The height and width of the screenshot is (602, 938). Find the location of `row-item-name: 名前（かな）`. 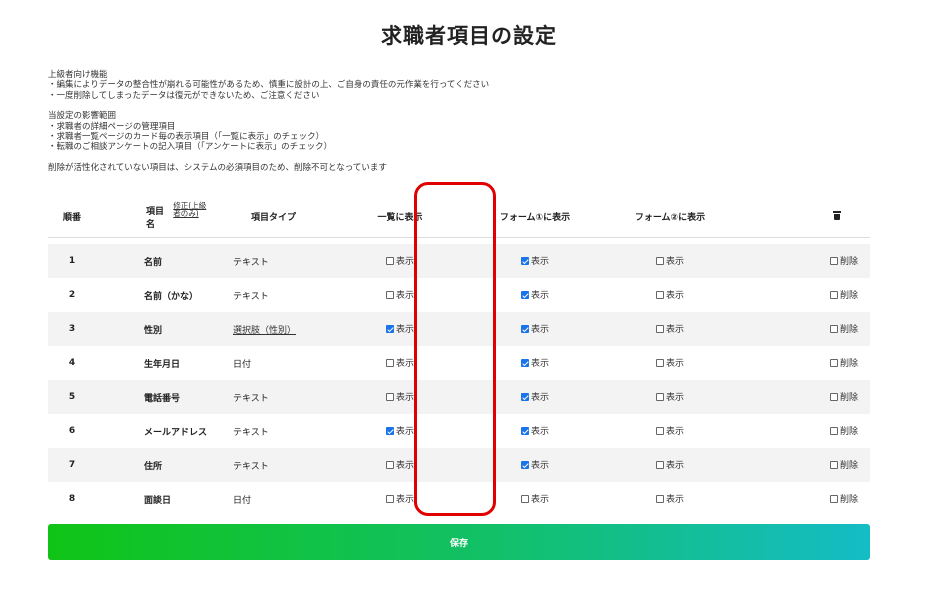

row-item-name: 名前（かな） is located at coordinates (171, 296).